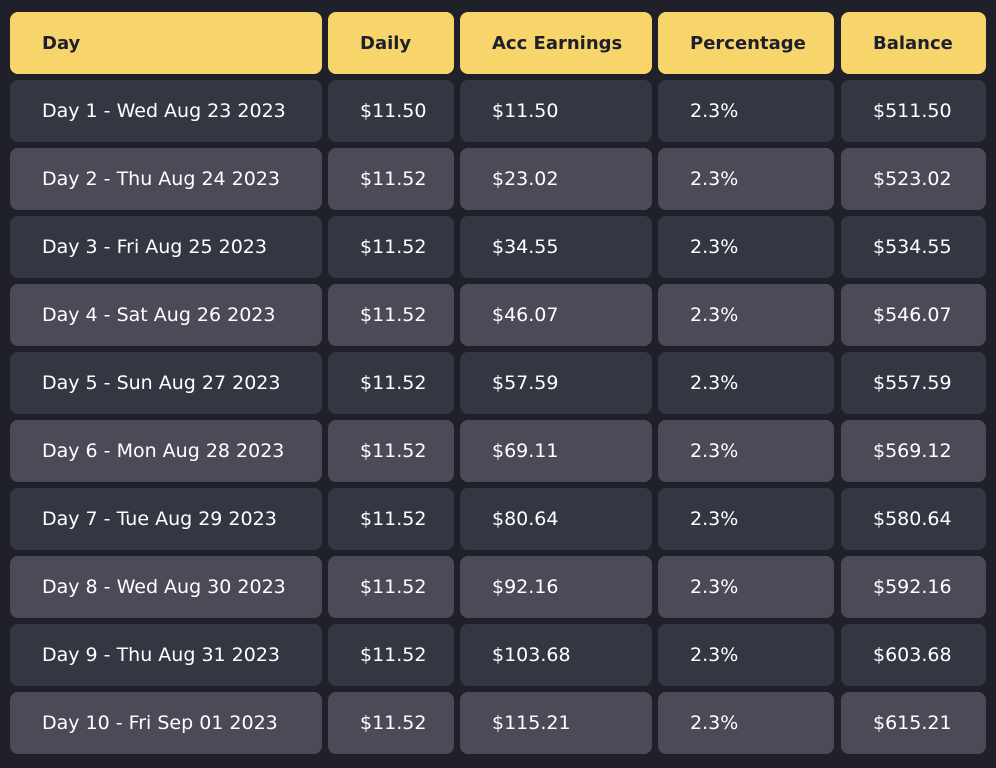 This screenshot has width=996, height=768. What do you see at coordinates (913, 655) in the screenshot?
I see `cell-balance: $603.68` at bounding box center [913, 655].